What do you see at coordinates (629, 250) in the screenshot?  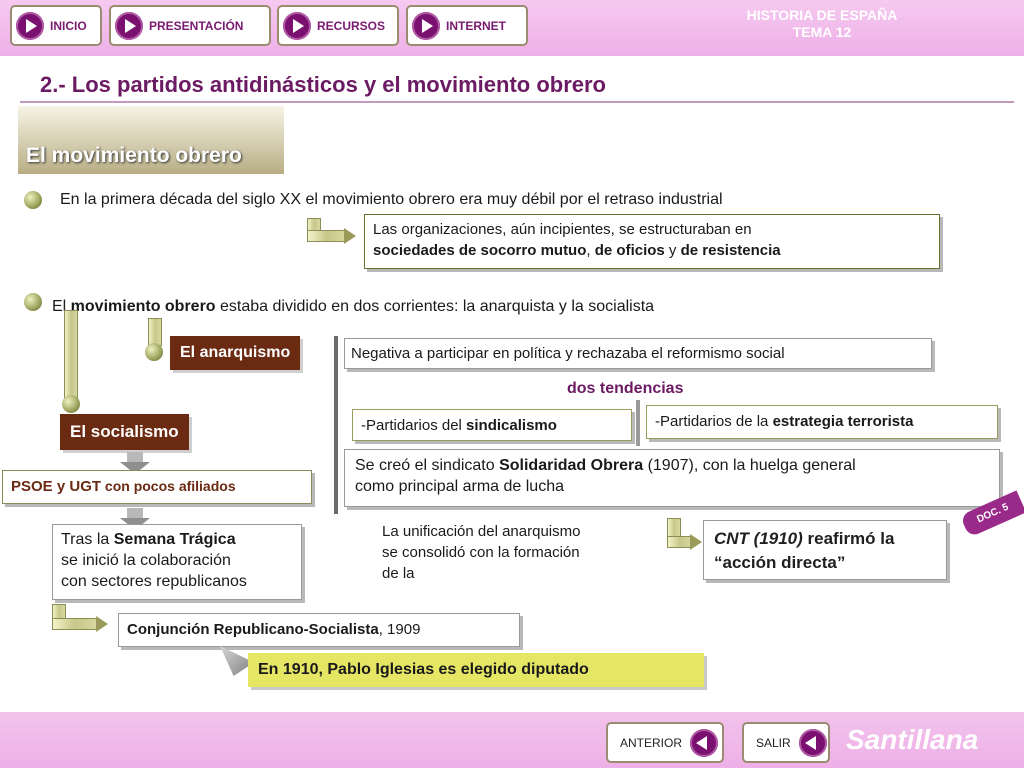 I see `term-oficios: de oficios` at bounding box center [629, 250].